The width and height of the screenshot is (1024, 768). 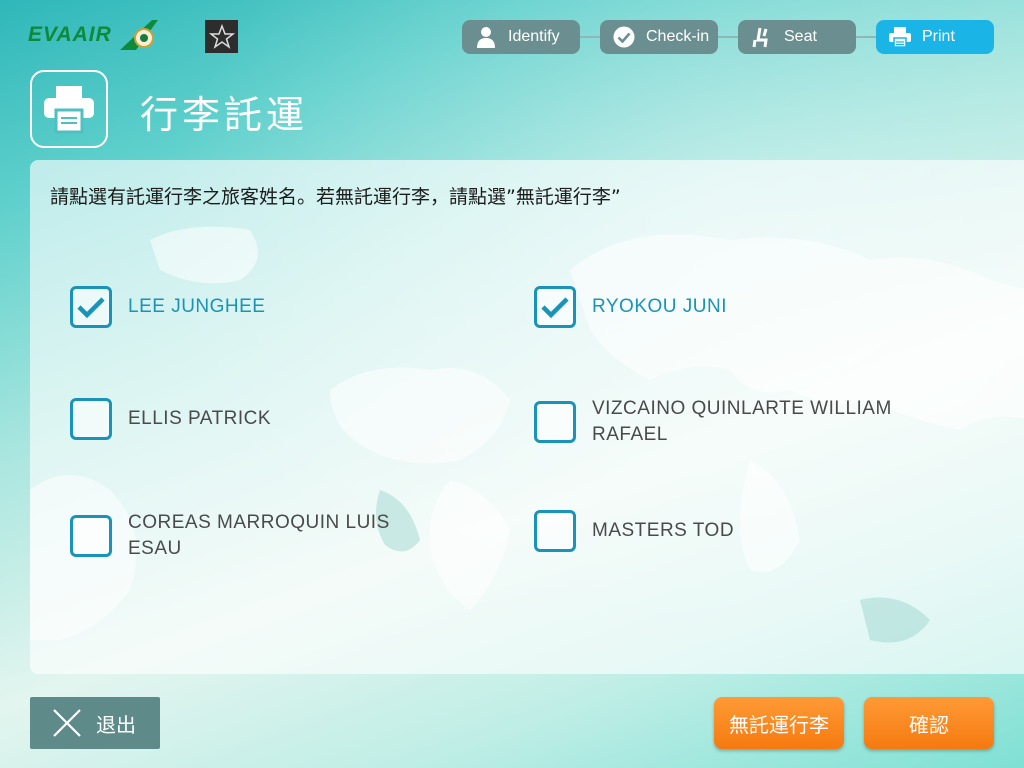 What do you see at coordinates (197, 306) in the screenshot?
I see `passenger-name: LEE JUNGHEE` at bounding box center [197, 306].